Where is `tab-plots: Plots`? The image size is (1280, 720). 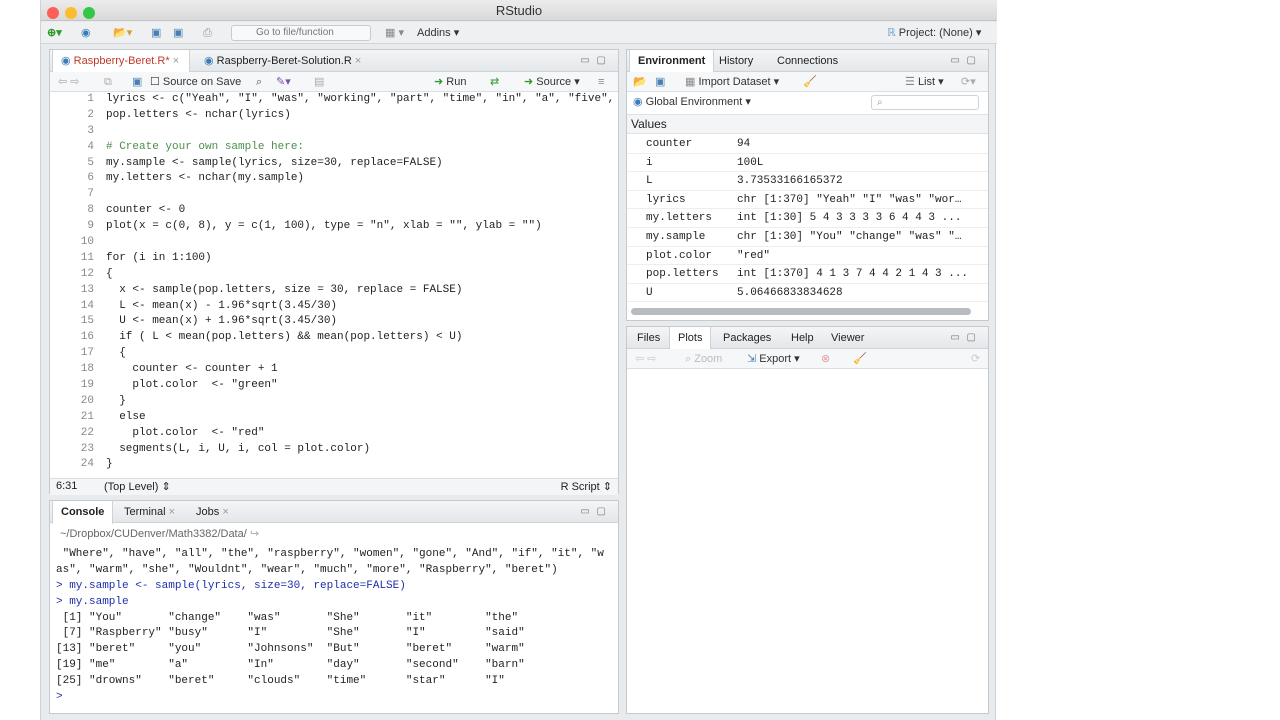
tab-plots: Plots is located at coordinates (690, 338).